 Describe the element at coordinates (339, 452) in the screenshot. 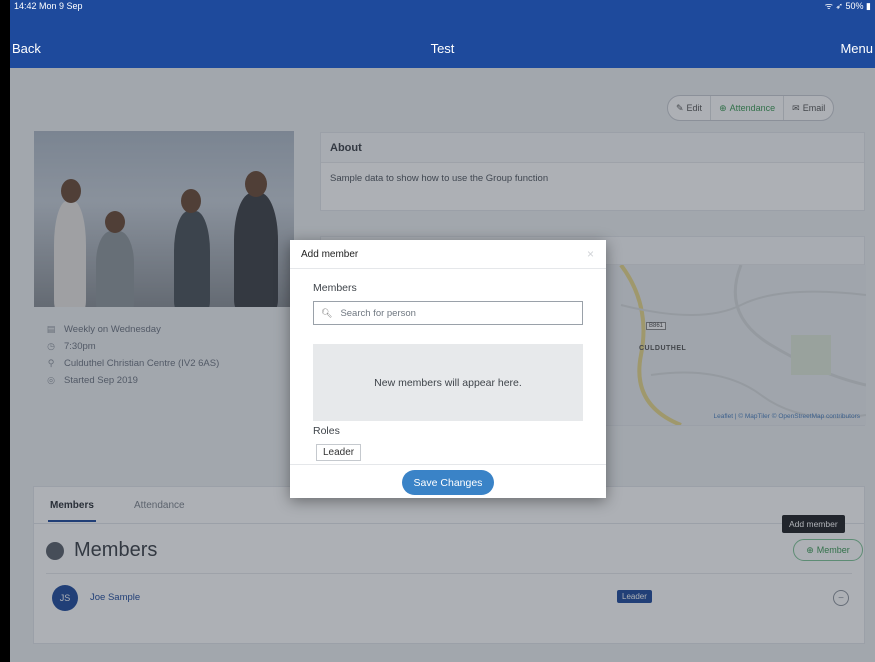

I see `role-option-leader: Leader` at that location.